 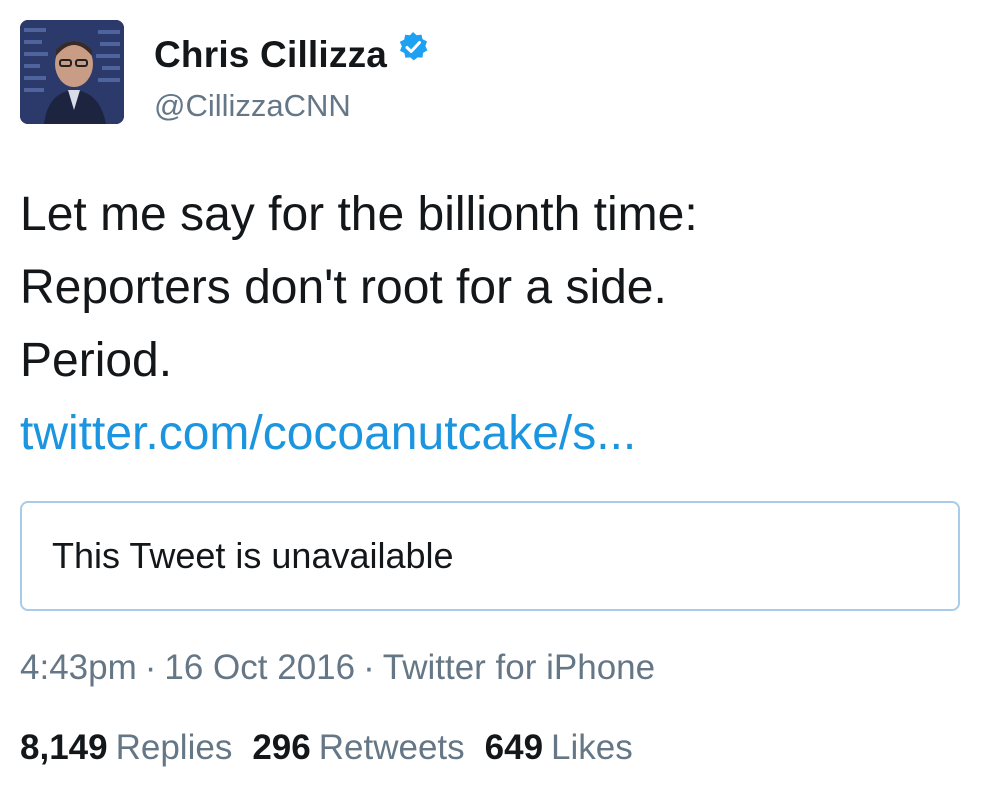 I want to click on tweet-stats: 8,149 Replies 296 Retweets 649 Likes, so click(x=336, y=748).